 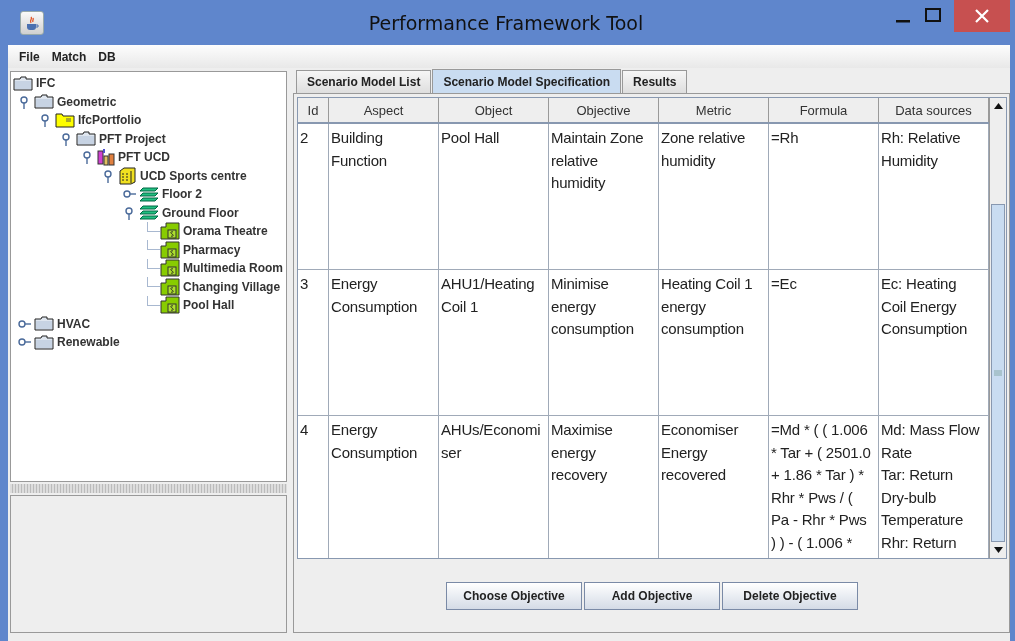 What do you see at coordinates (998, 106) in the screenshot?
I see `scroll-up-icon` at bounding box center [998, 106].